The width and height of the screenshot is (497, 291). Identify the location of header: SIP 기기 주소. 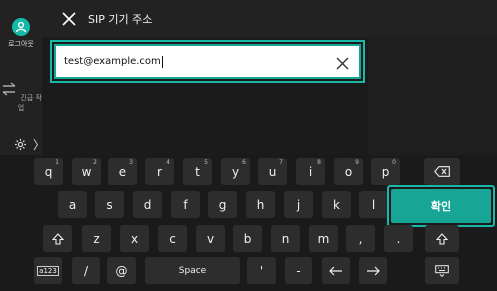
(269, 18).